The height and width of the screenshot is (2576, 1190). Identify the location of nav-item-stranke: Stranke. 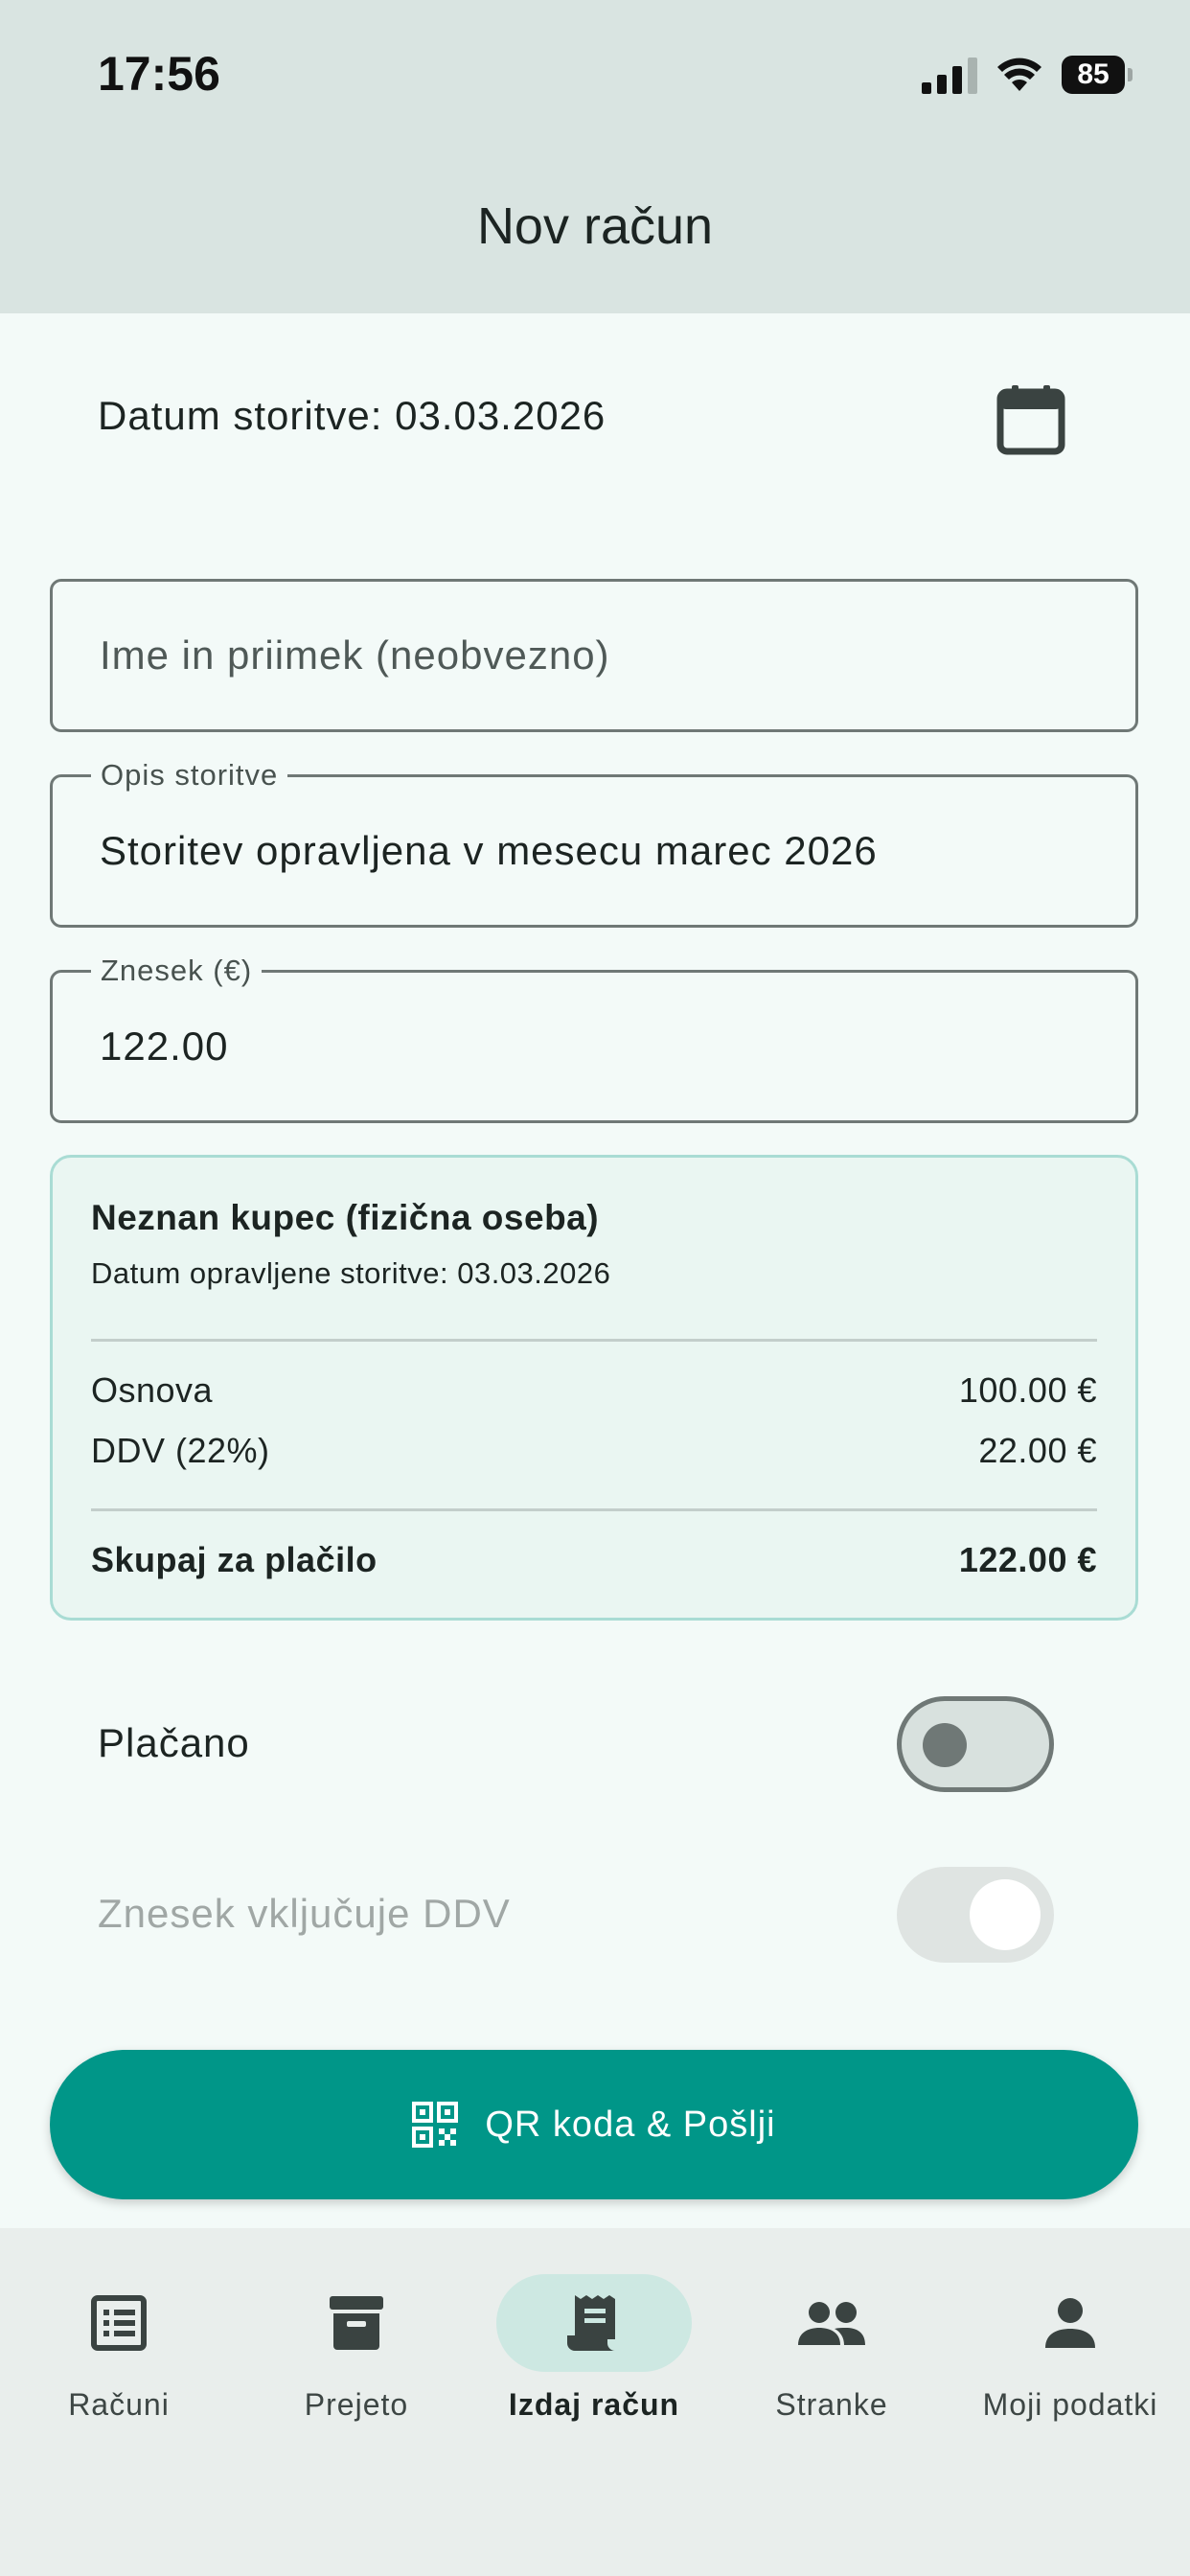
(832, 2333).